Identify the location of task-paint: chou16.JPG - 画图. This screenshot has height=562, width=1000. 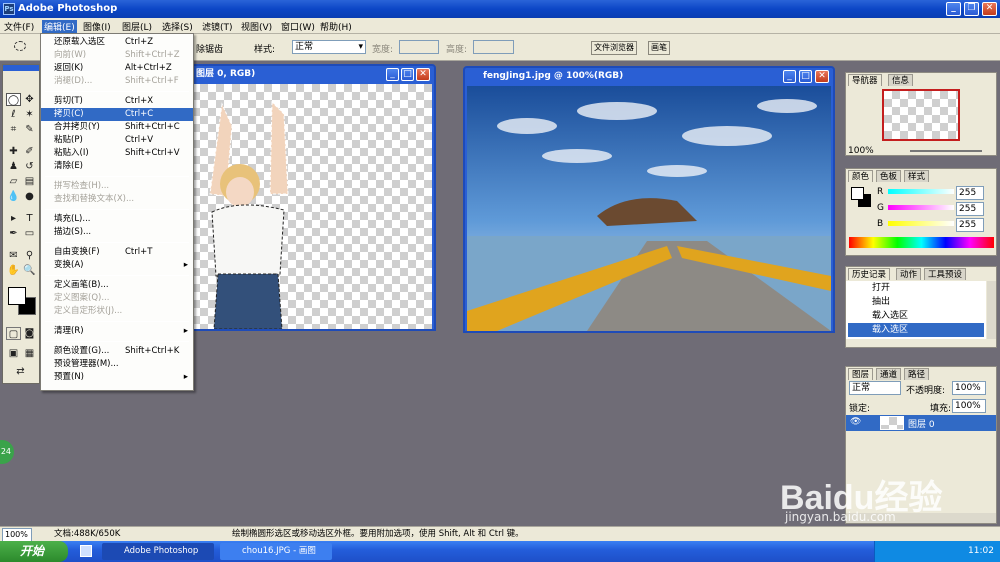
(276, 551).